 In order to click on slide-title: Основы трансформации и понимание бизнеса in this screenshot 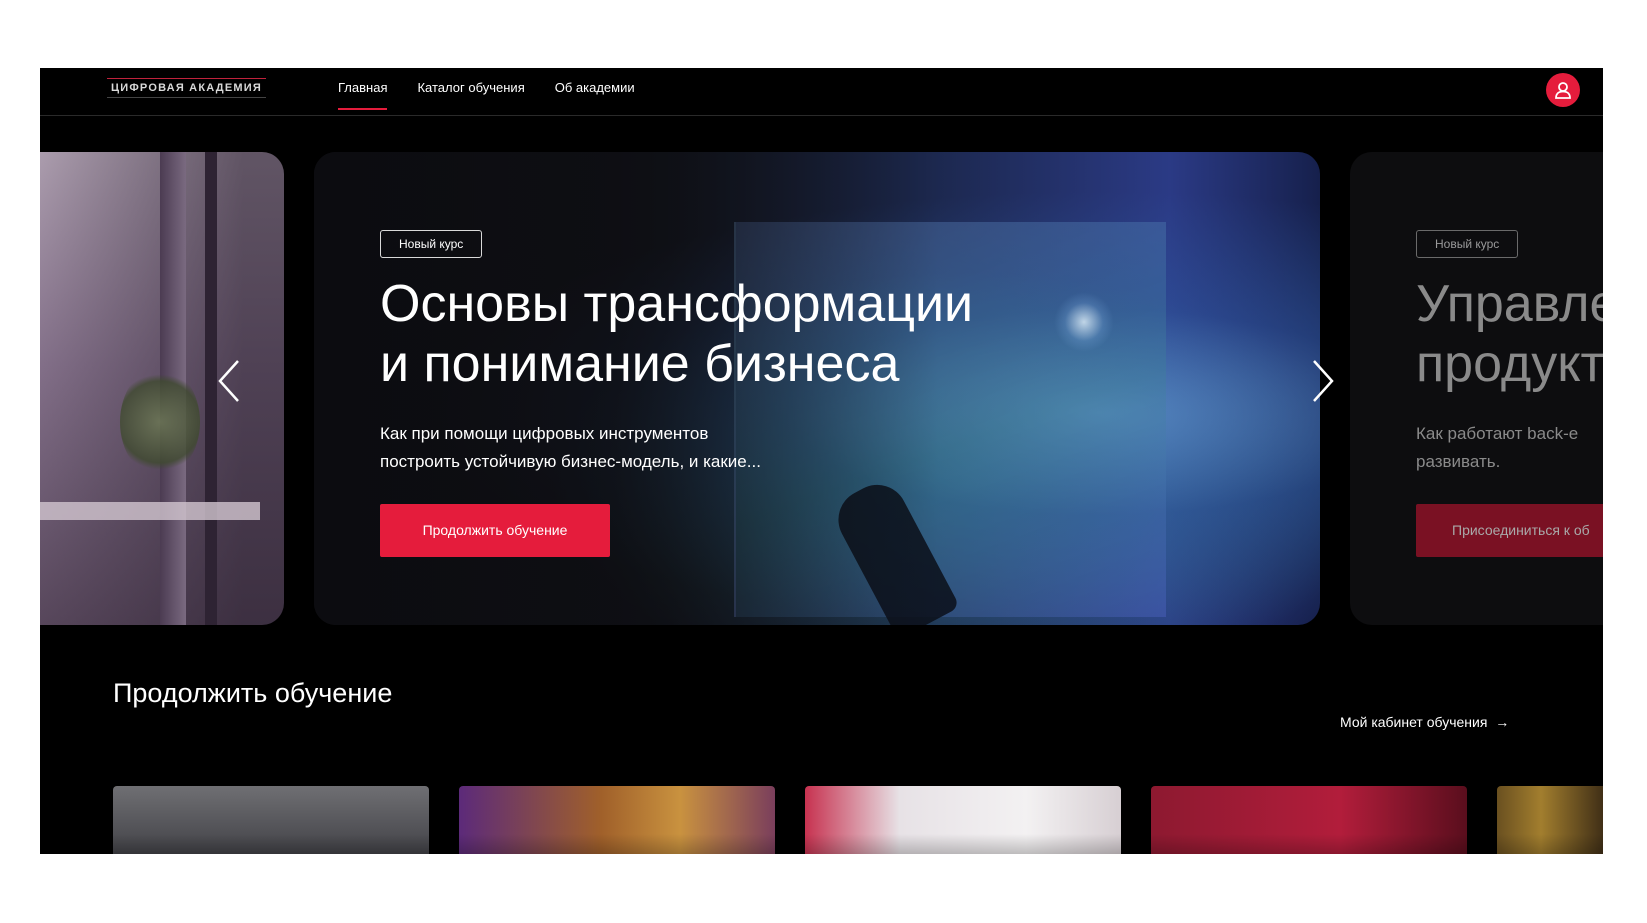, I will do `click(700, 334)`.